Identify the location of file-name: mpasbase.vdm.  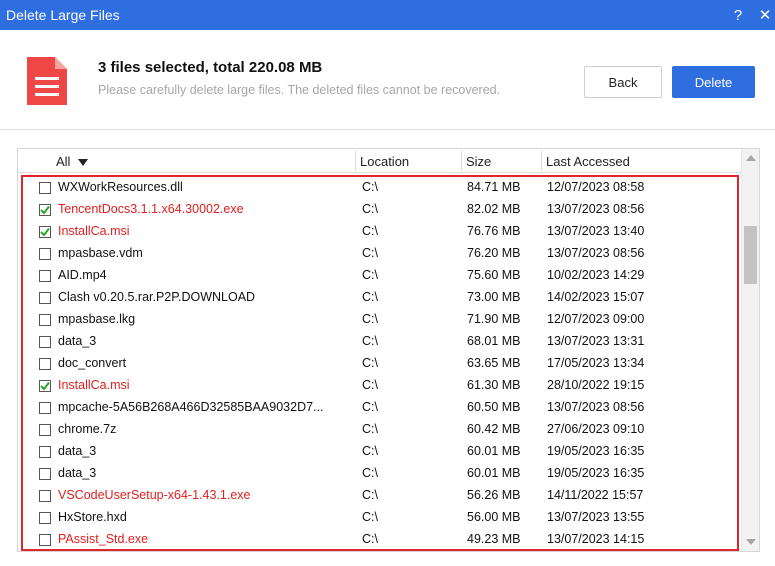
(100, 253).